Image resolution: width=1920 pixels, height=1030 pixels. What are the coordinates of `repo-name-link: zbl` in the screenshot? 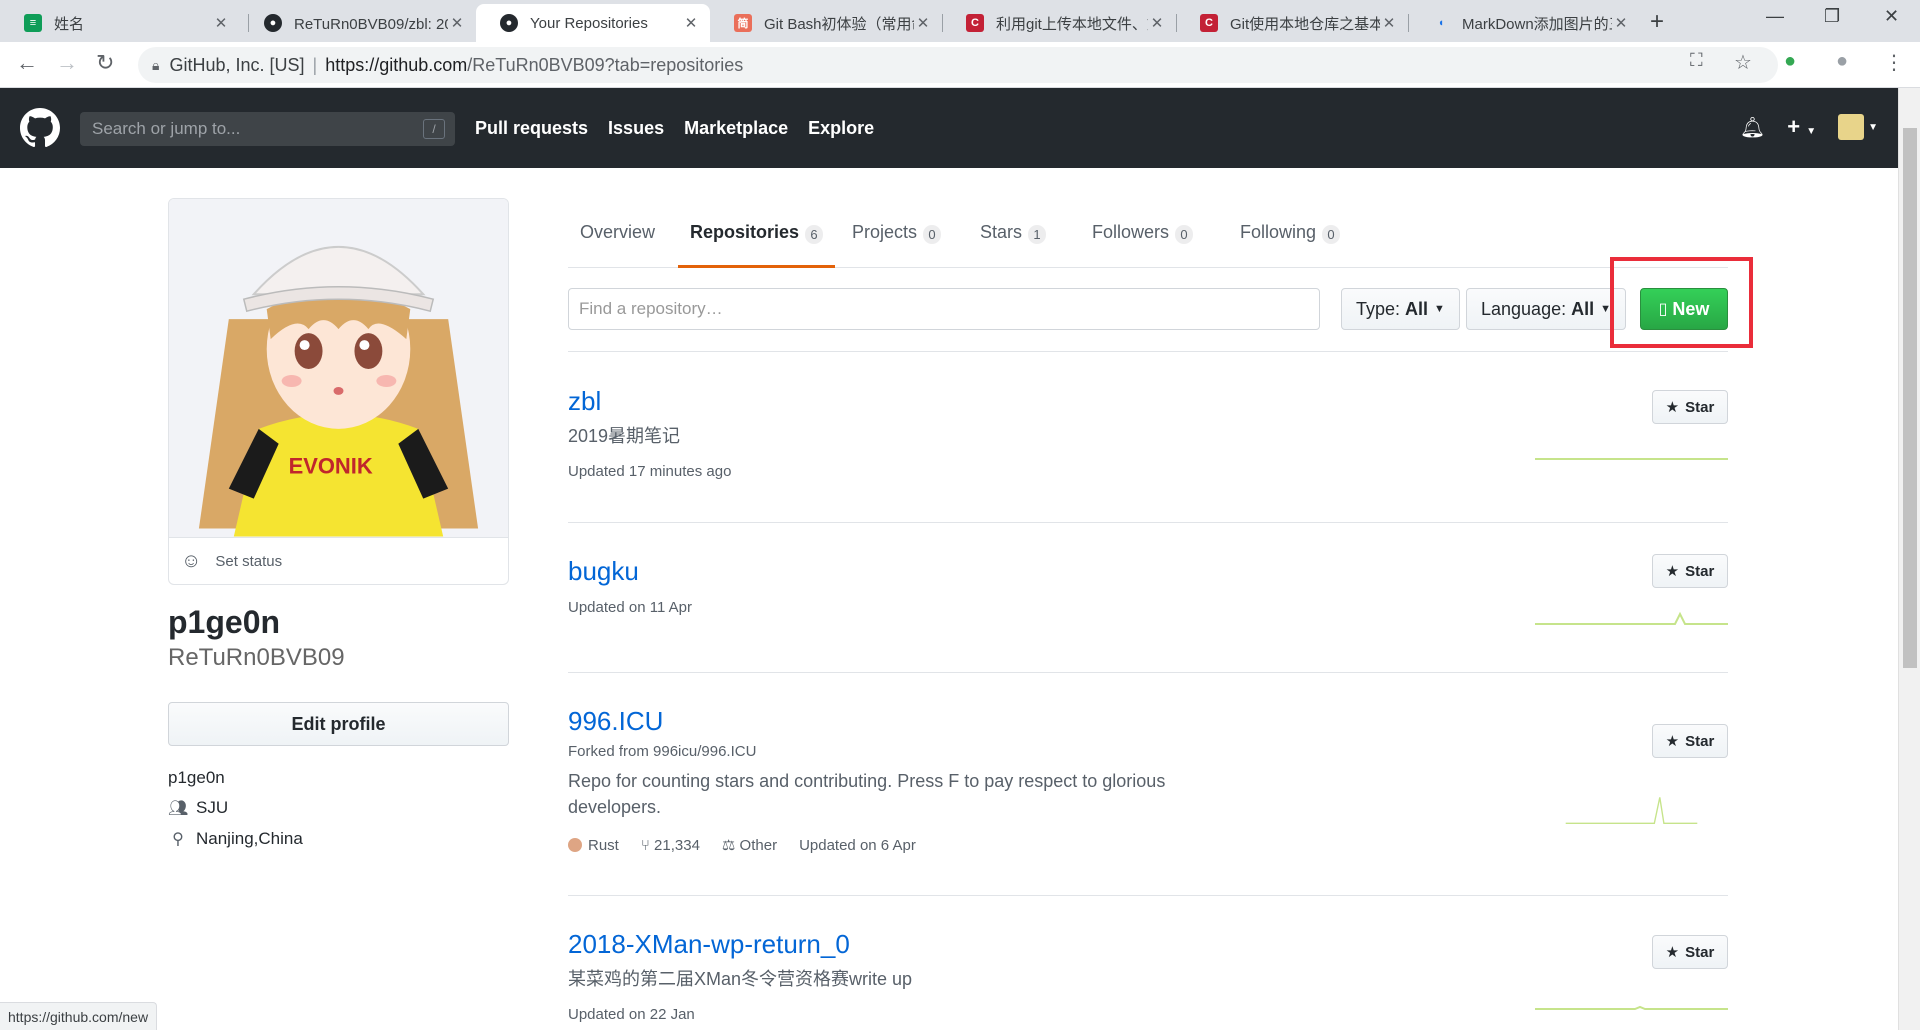 It's located at (1148, 401).